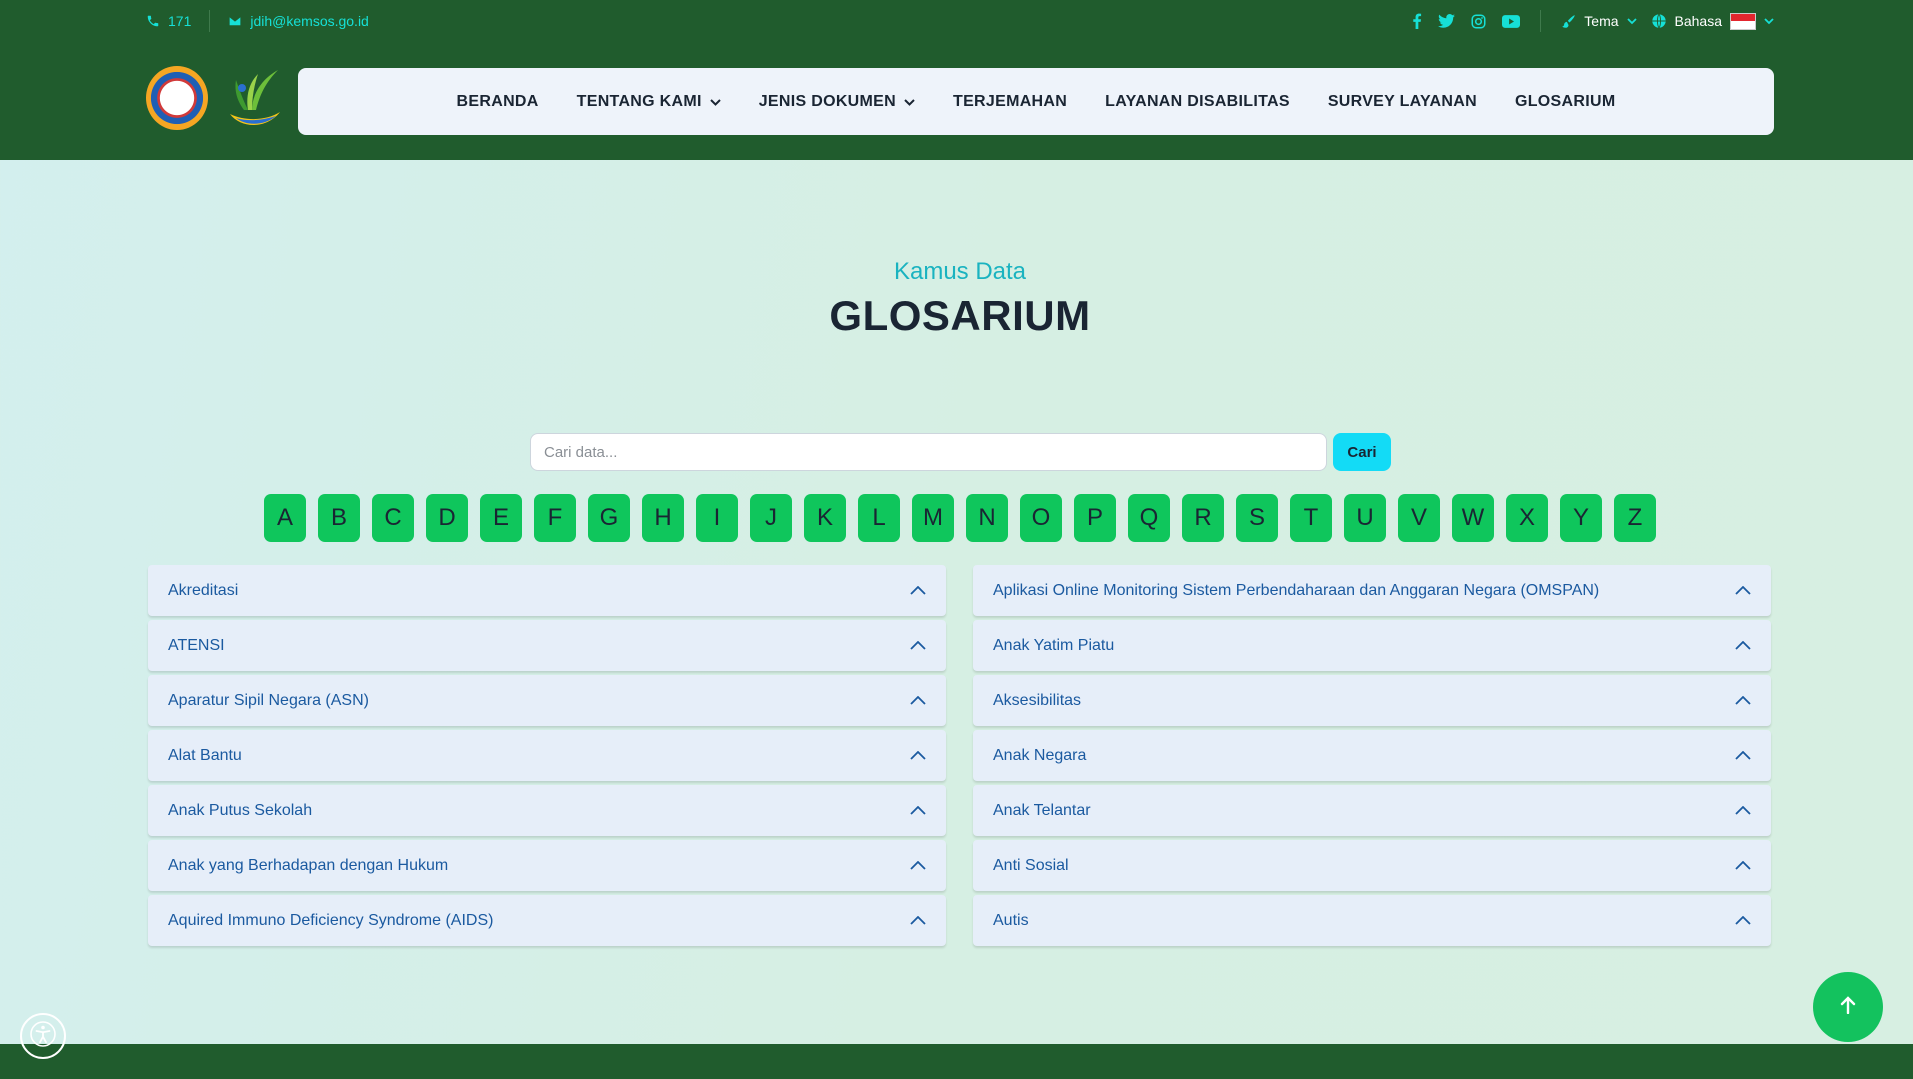  What do you see at coordinates (1473, 518) in the screenshot?
I see `letter-w: W` at bounding box center [1473, 518].